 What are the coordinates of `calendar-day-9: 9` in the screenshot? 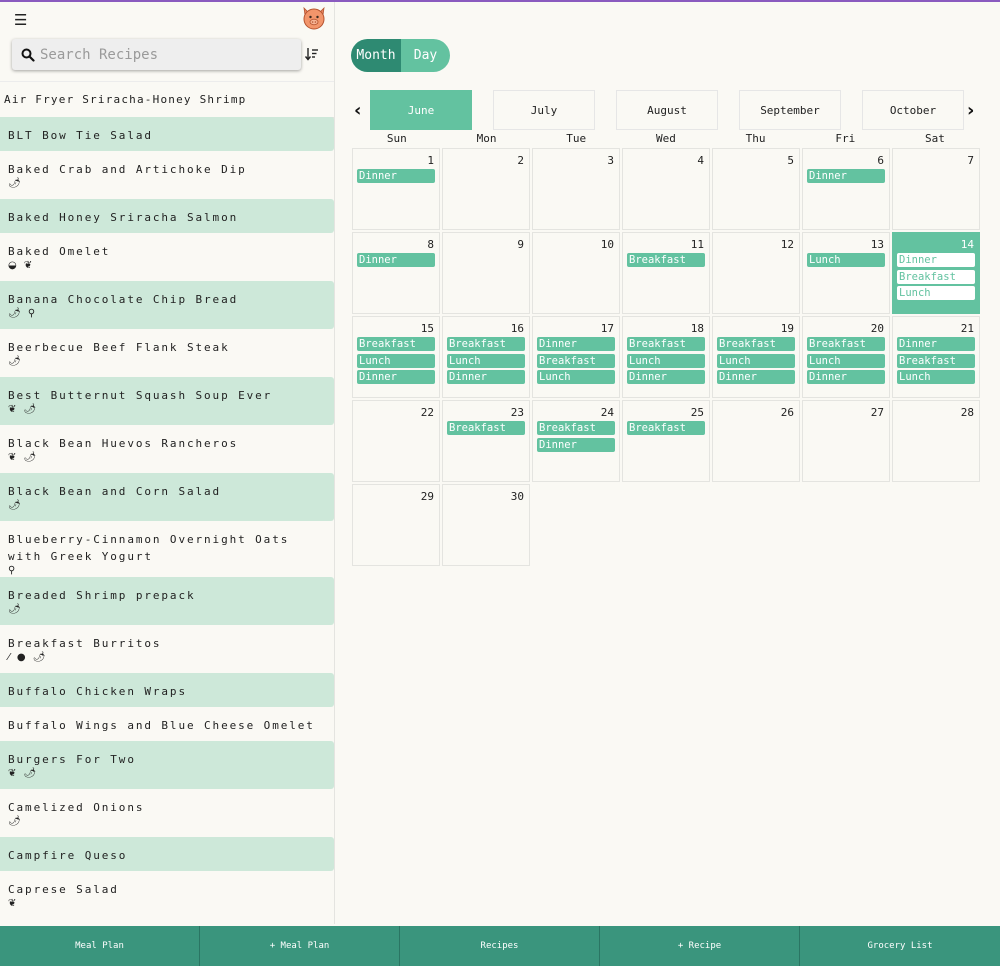 It's located at (486, 273).